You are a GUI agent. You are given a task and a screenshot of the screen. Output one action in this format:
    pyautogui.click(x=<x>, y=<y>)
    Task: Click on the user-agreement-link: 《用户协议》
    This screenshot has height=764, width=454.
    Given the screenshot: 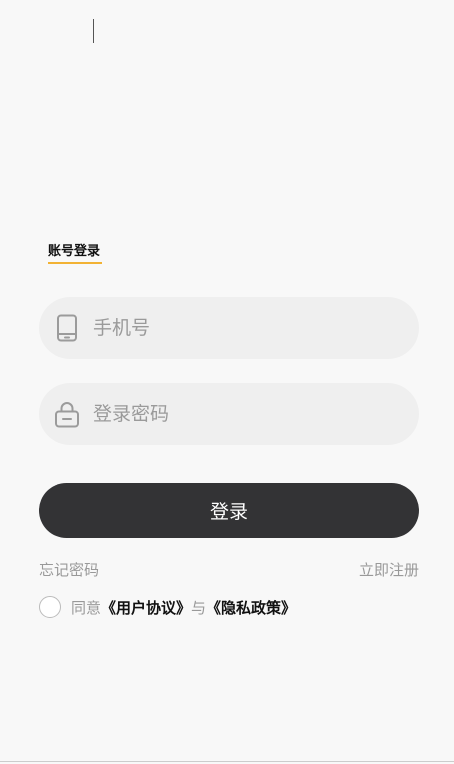 What is the action you would take?
    pyautogui.click(x=146, y=608)
    